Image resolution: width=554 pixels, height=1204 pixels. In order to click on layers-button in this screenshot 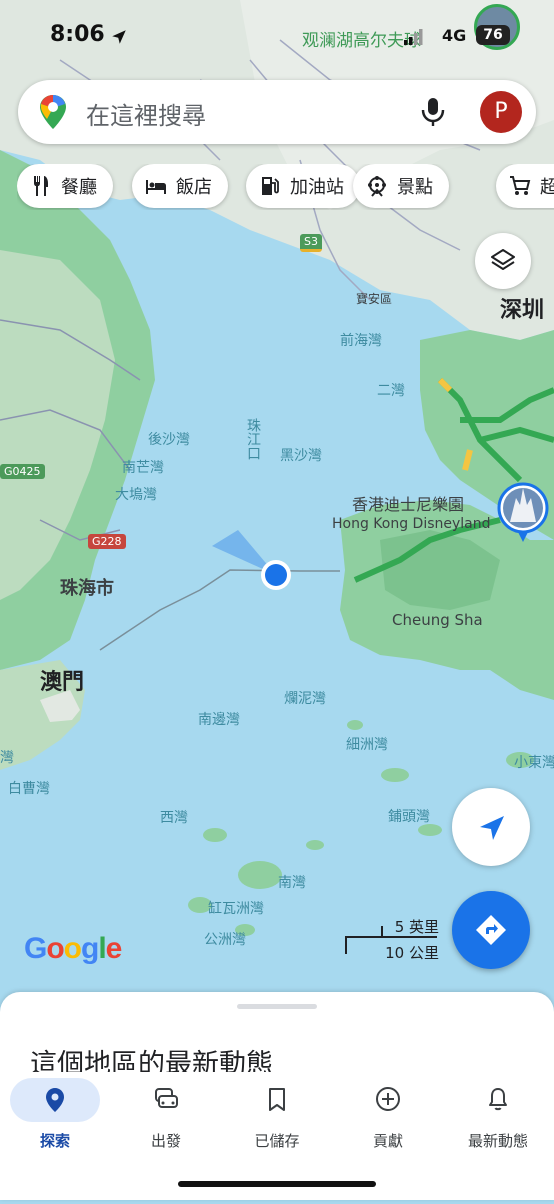, I will do `click(503, 261)`.